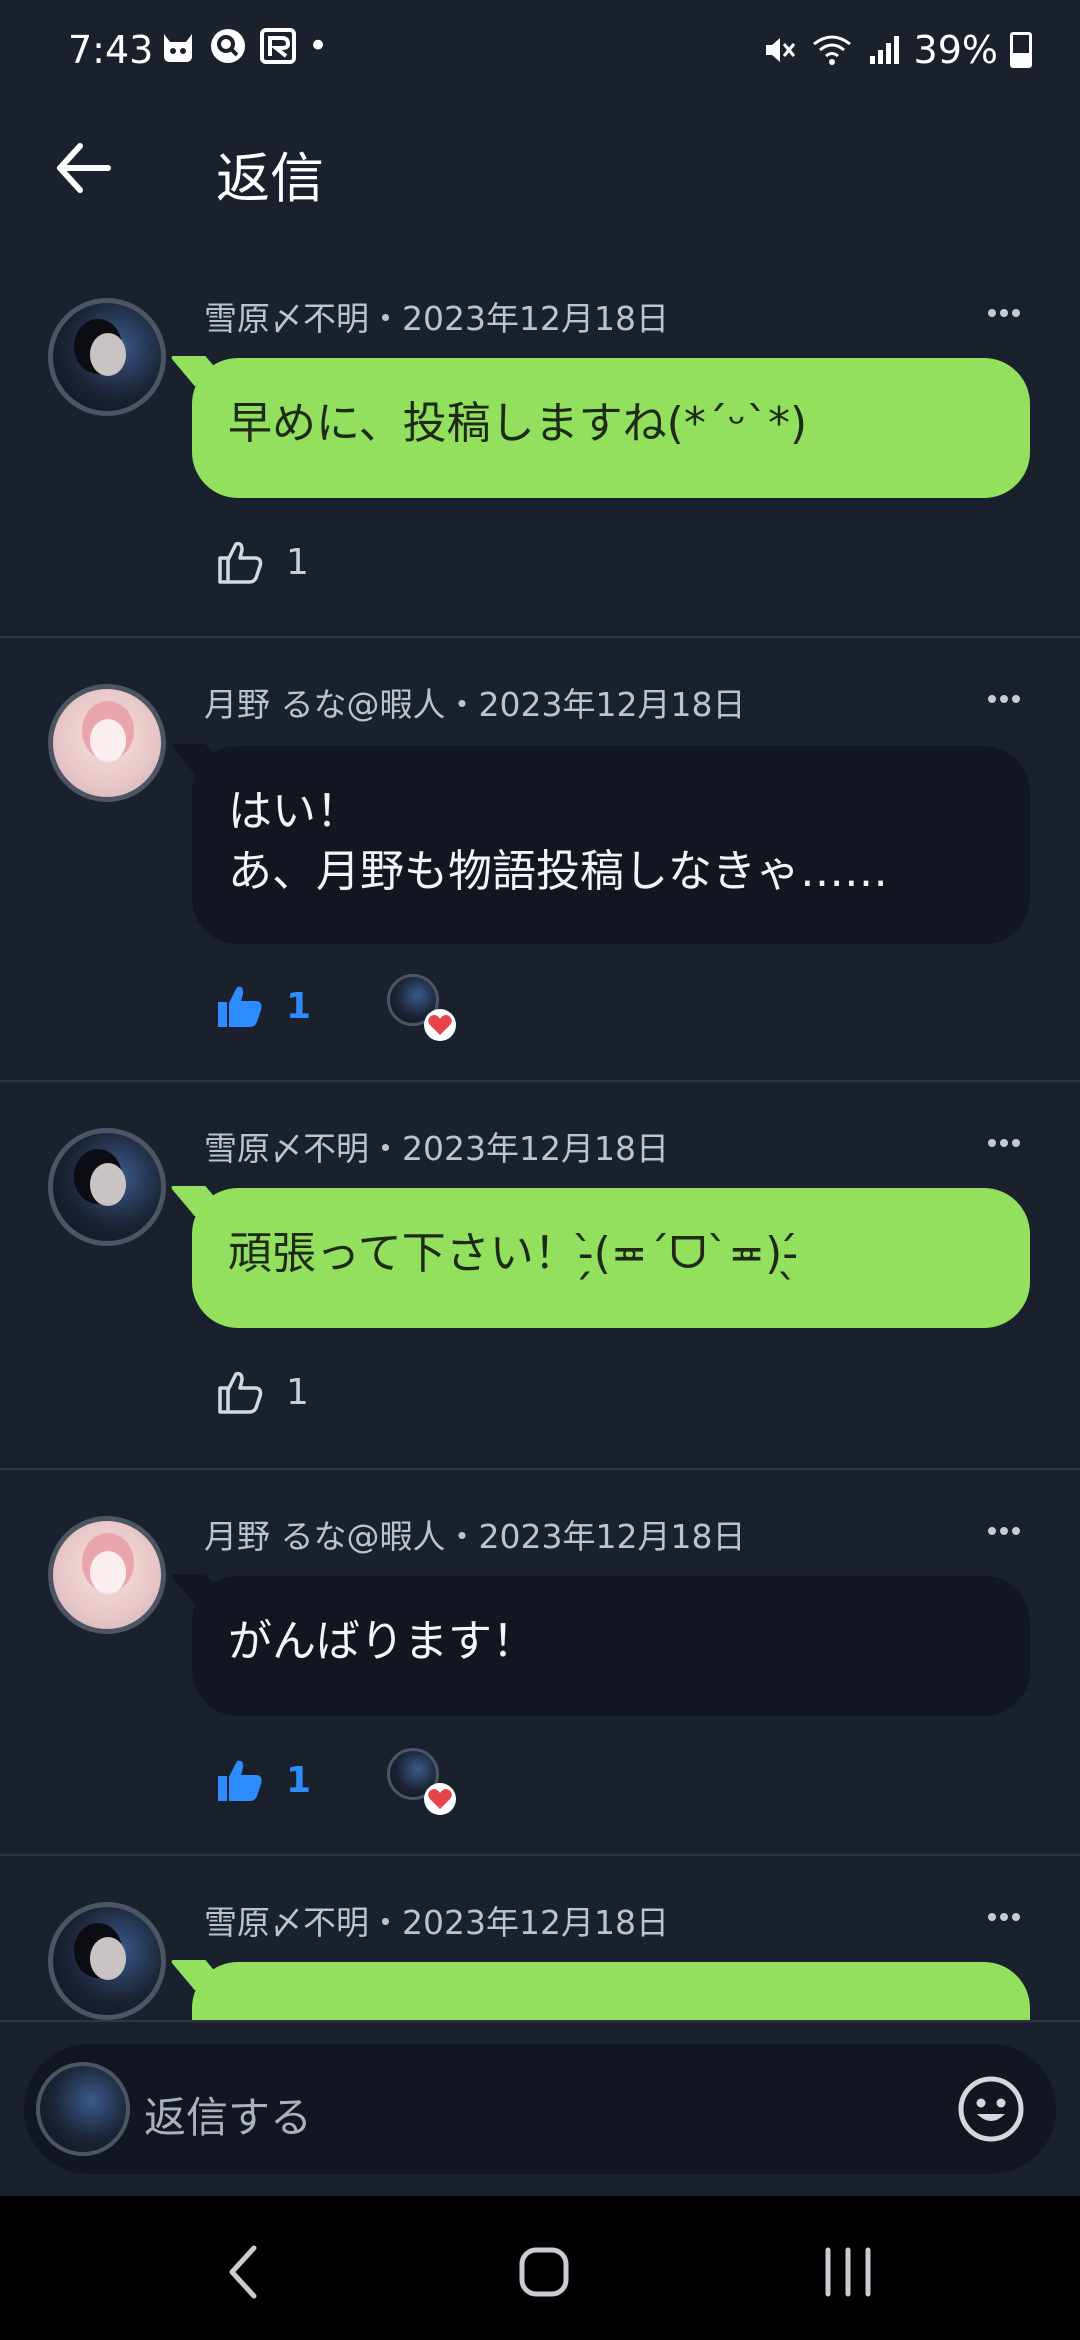 Image resolution: width=1080 pixels, height=2340 pixels. What do you see at coordinates (544, 2272) in the screenshot?
I see `nav-home-icon` at bounding box center [544, 2272].